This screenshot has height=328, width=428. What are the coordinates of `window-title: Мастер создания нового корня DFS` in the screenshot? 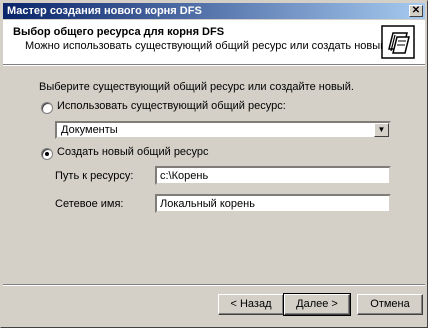 It's located at (104, 11).